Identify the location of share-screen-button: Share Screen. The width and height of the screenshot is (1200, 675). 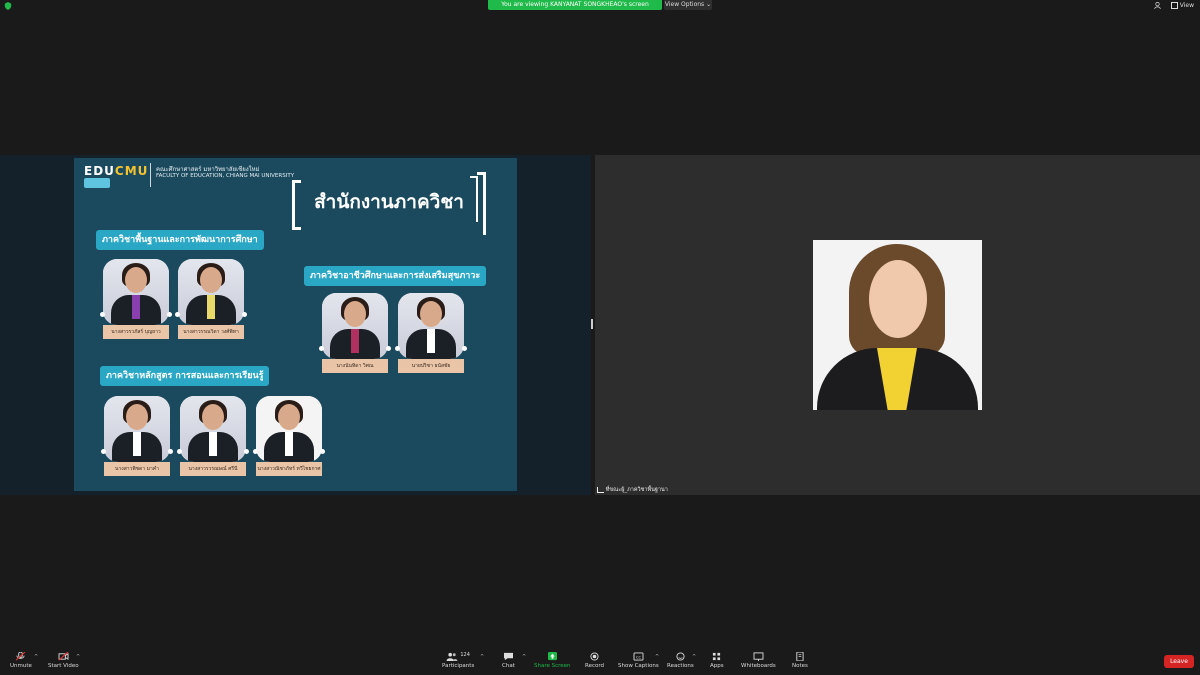
(552, 660).